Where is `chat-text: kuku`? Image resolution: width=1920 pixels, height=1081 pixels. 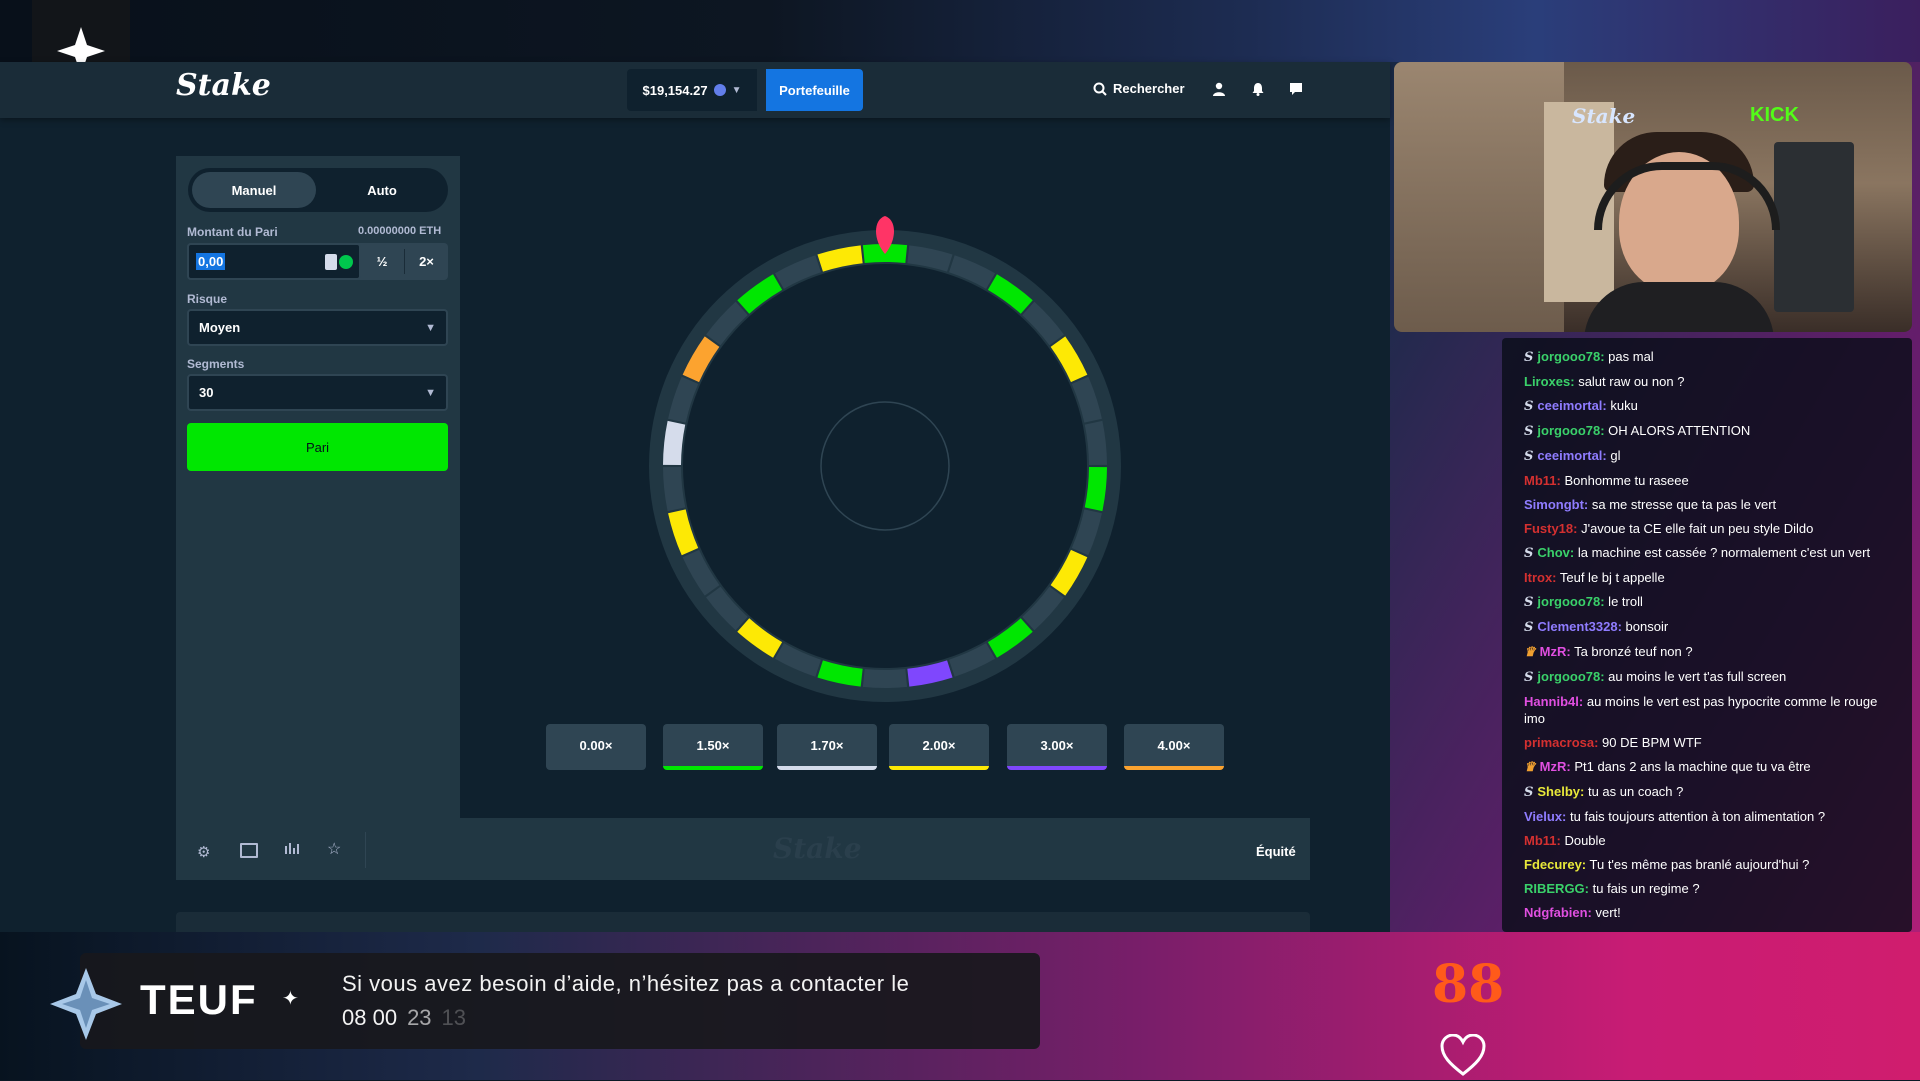 chat-text: kuku is located at coordinates (1622, 405).